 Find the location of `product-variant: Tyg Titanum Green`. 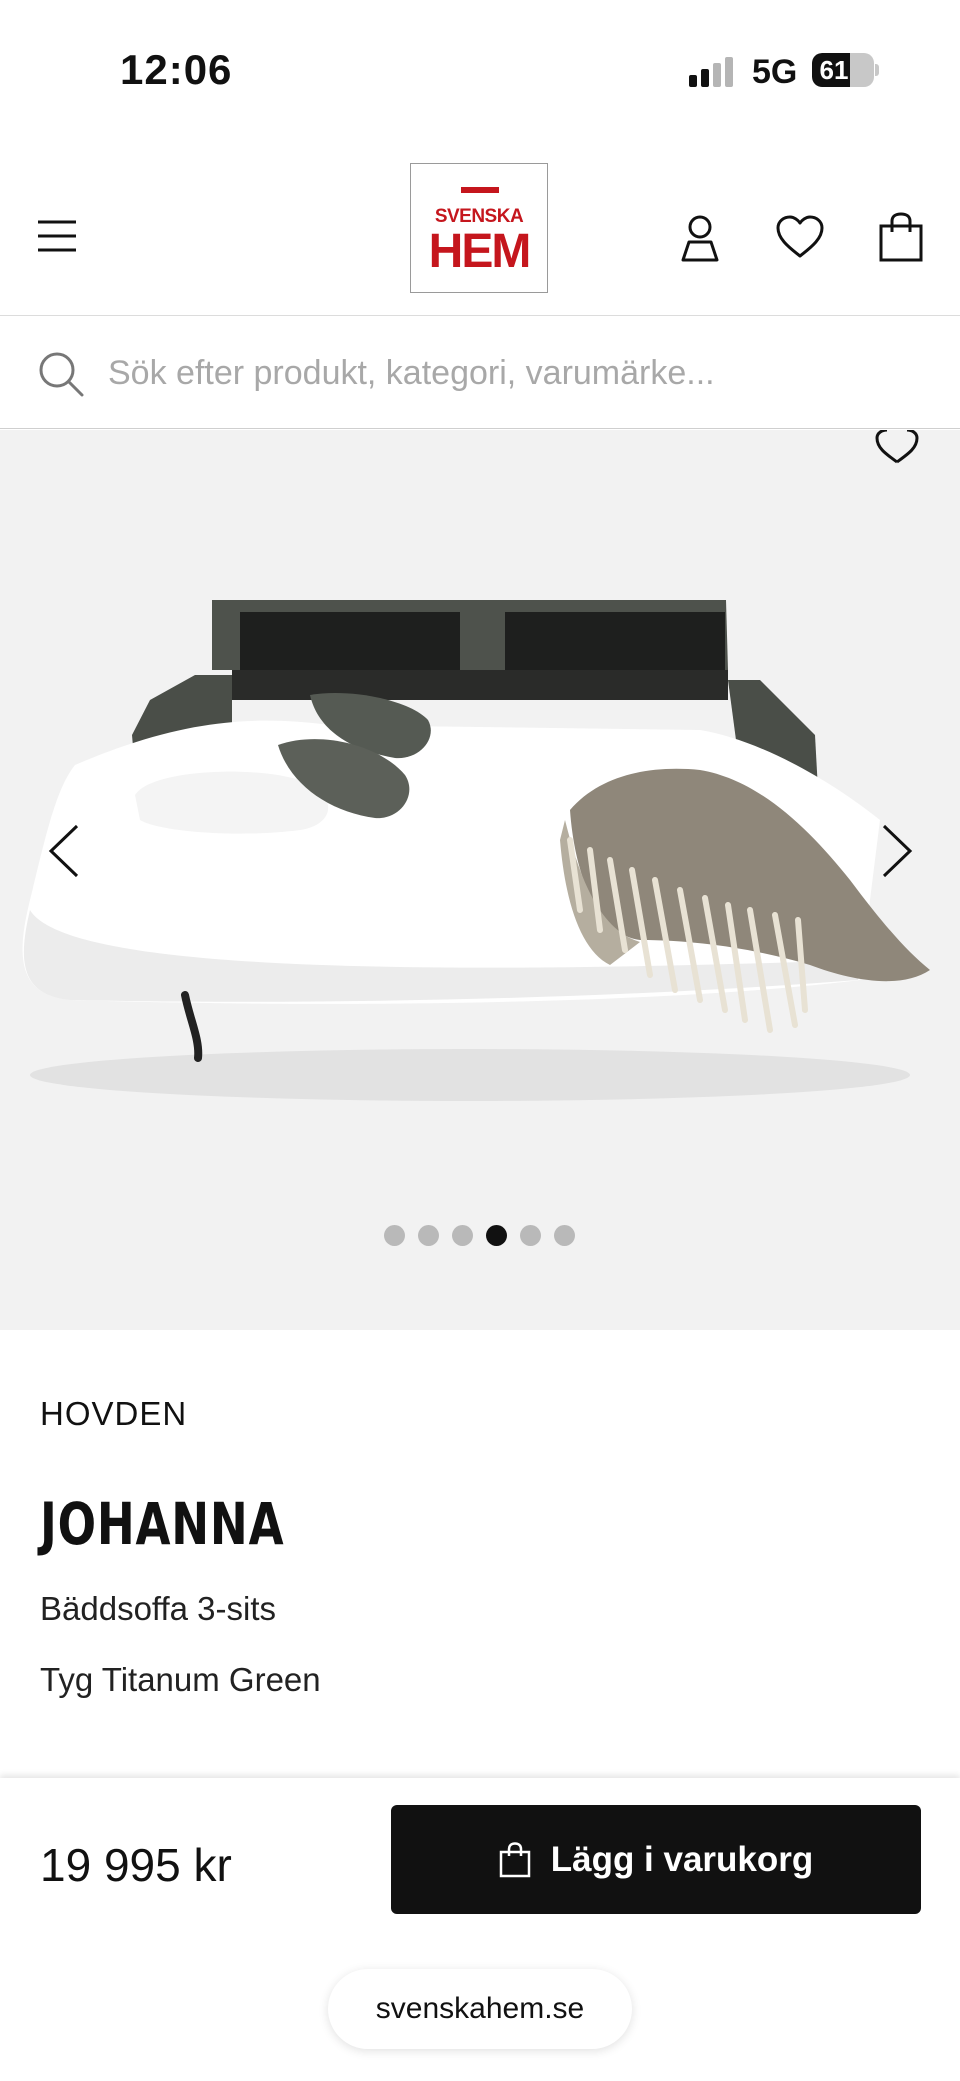

product-variant: Tyg Titanum Green is located at coordinates (180, 1679).